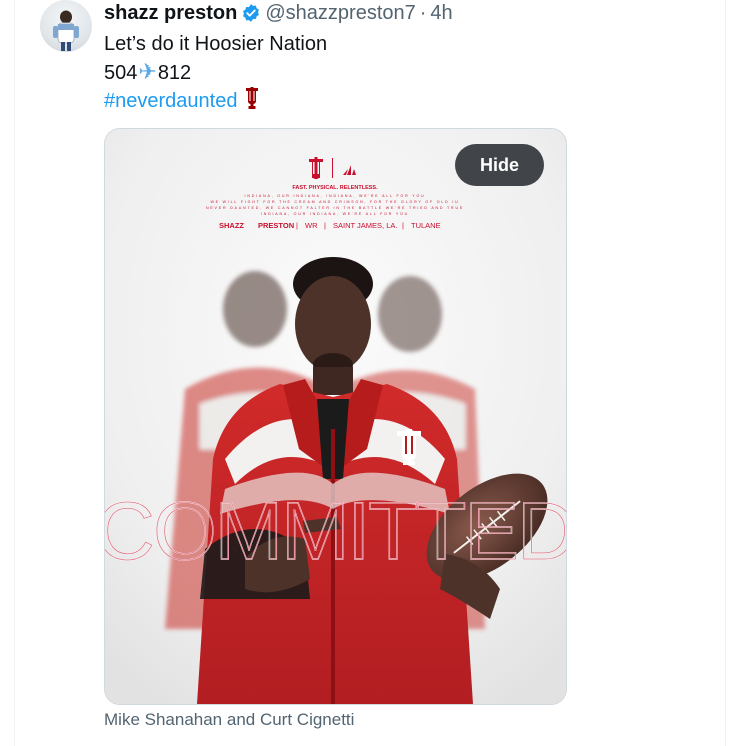  What do you see at coordinates (229, 719) in the screenshot?
I see `media-caption: Mike Shanahan and Curt Cignetti` at bounding box center [229, 719].